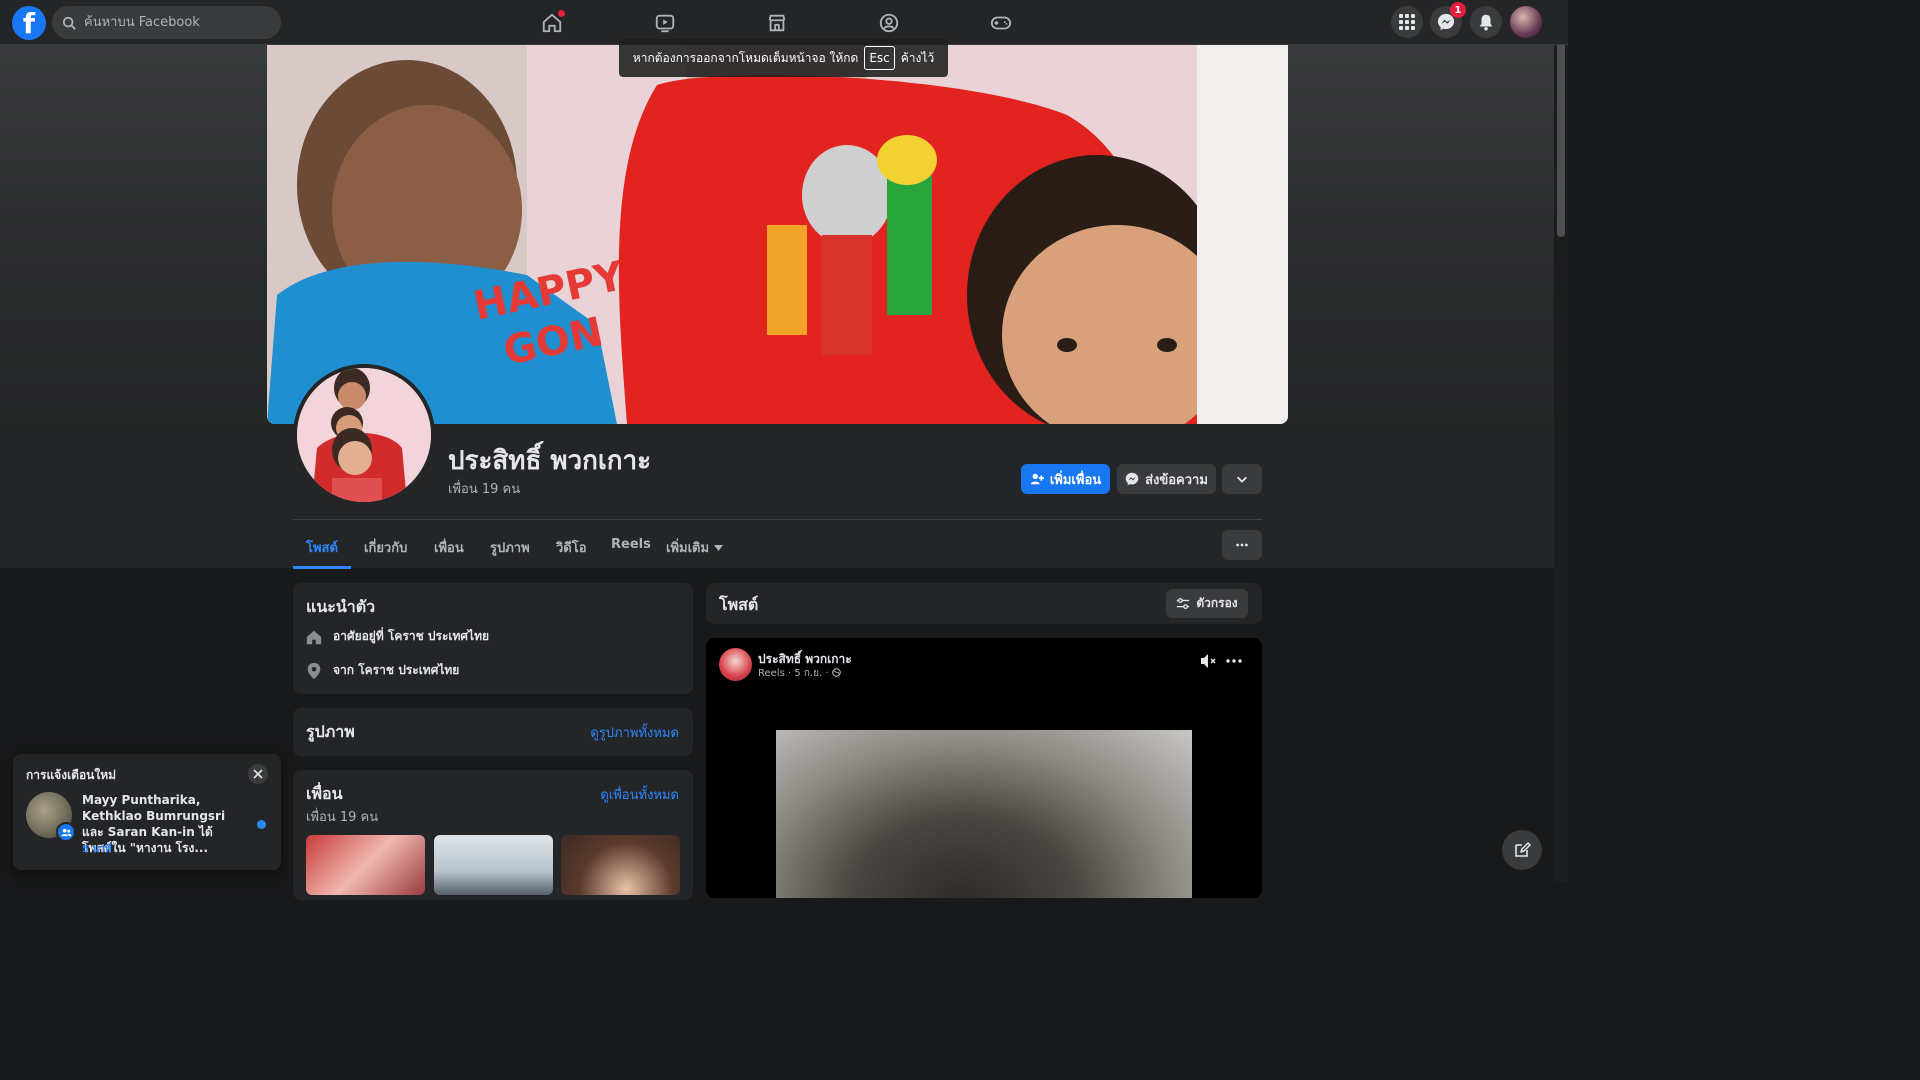  What do you see at coordinates (484, 488) in the screenshot?
I see `profile-friends-count: เพื่อน 19 คน` at bounding box center [484, 488].